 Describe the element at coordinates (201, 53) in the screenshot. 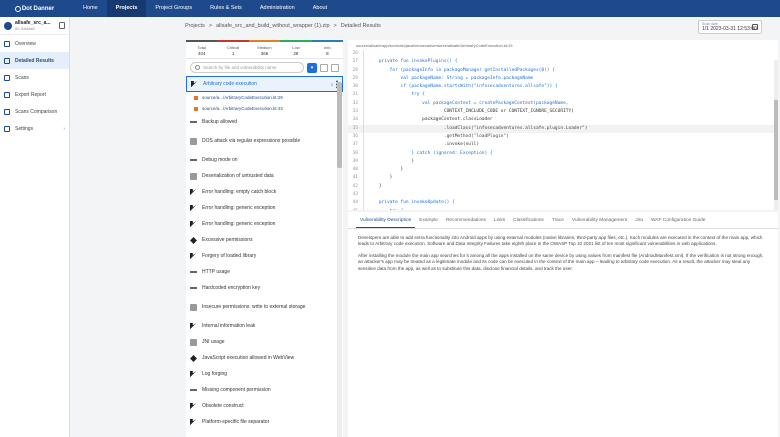

I see `severity-count: 404` at that location.